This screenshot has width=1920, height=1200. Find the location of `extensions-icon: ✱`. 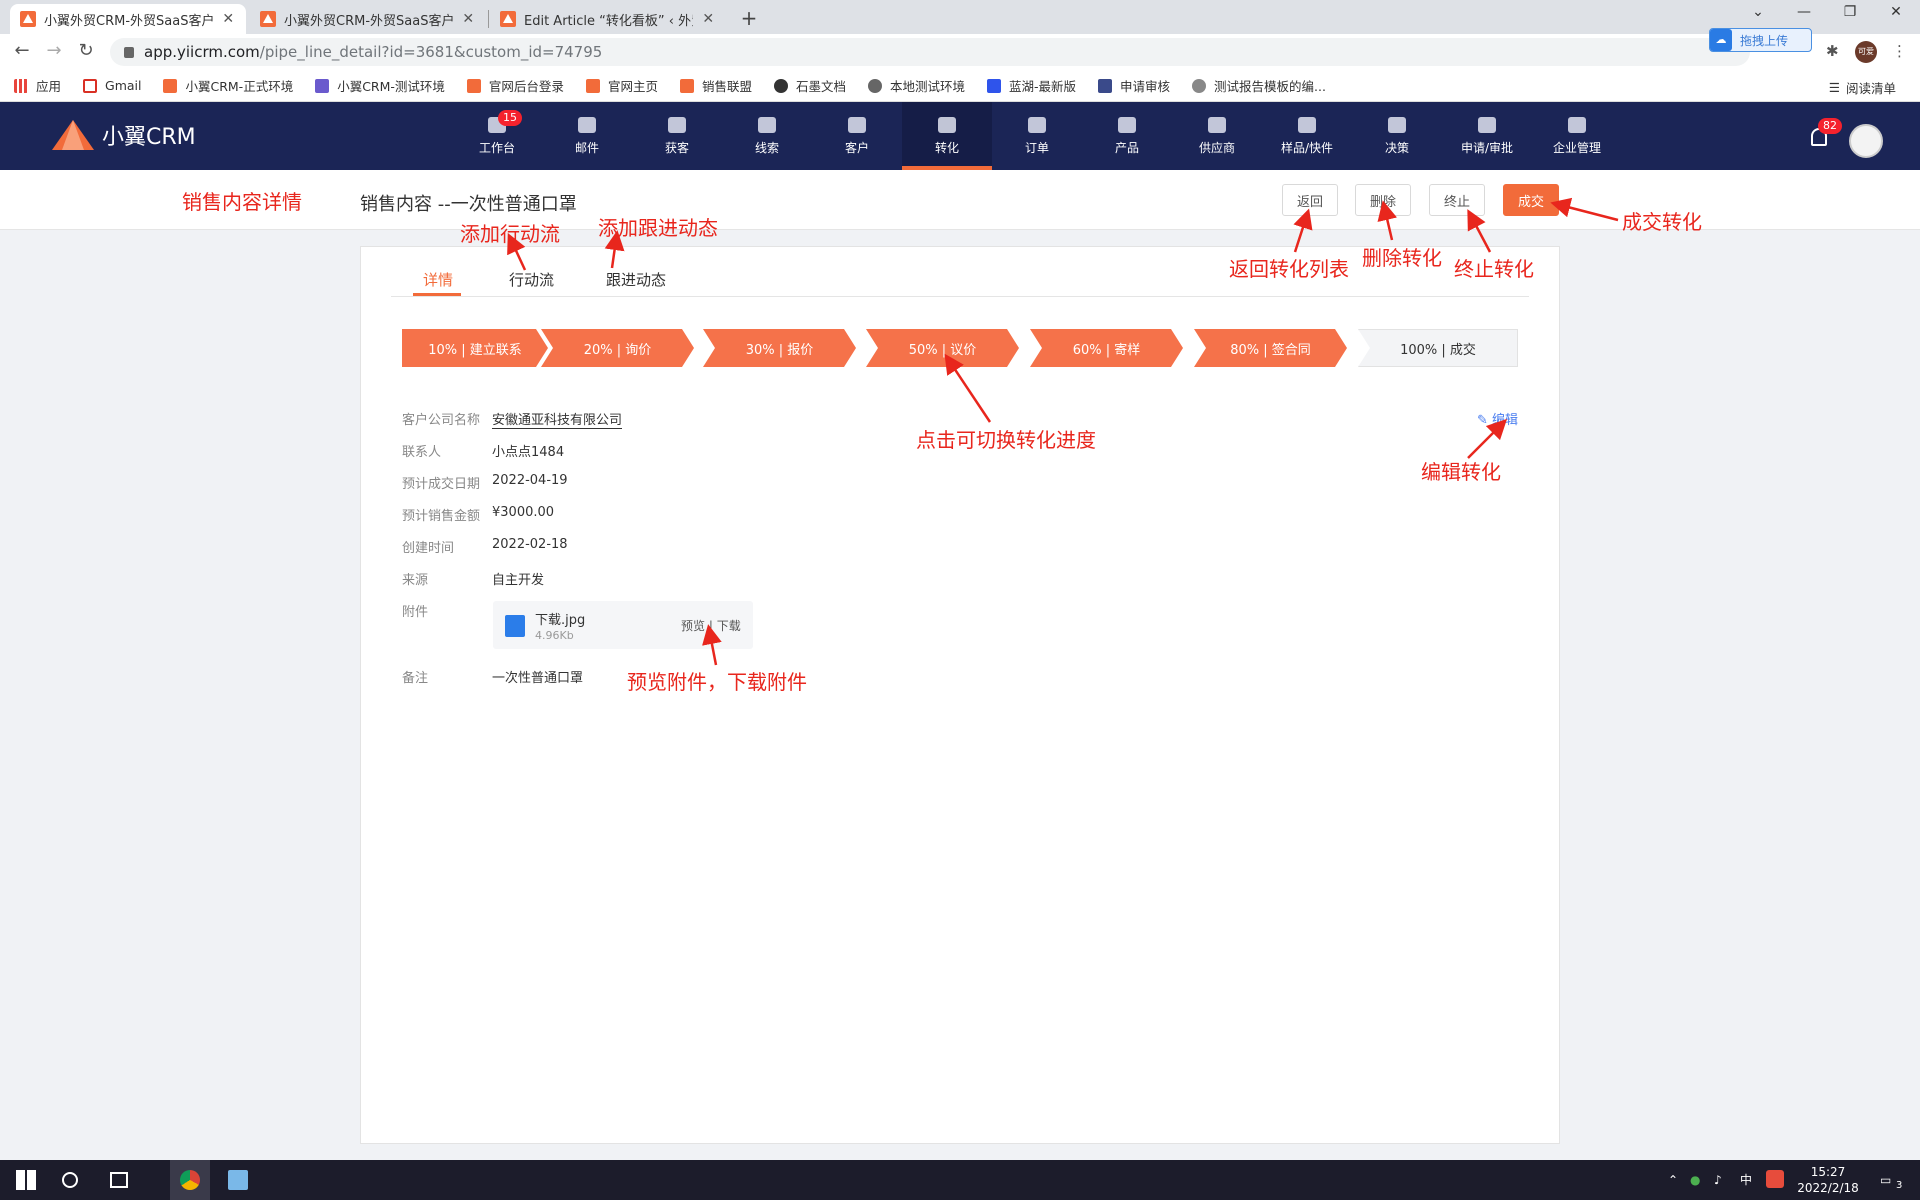

extensions-icon: ✱ is located at coordinates (1832, 51).